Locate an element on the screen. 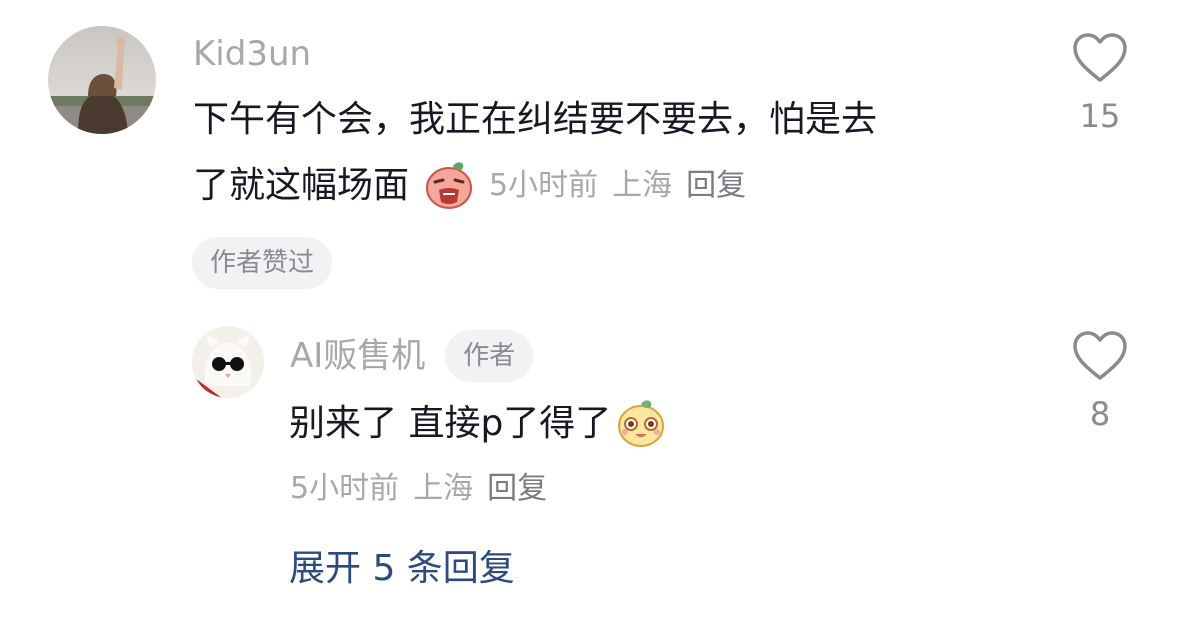 This screenshot has height=620, width=1179. reply-username: AI贩售机 is located at coordinates (357, 356).